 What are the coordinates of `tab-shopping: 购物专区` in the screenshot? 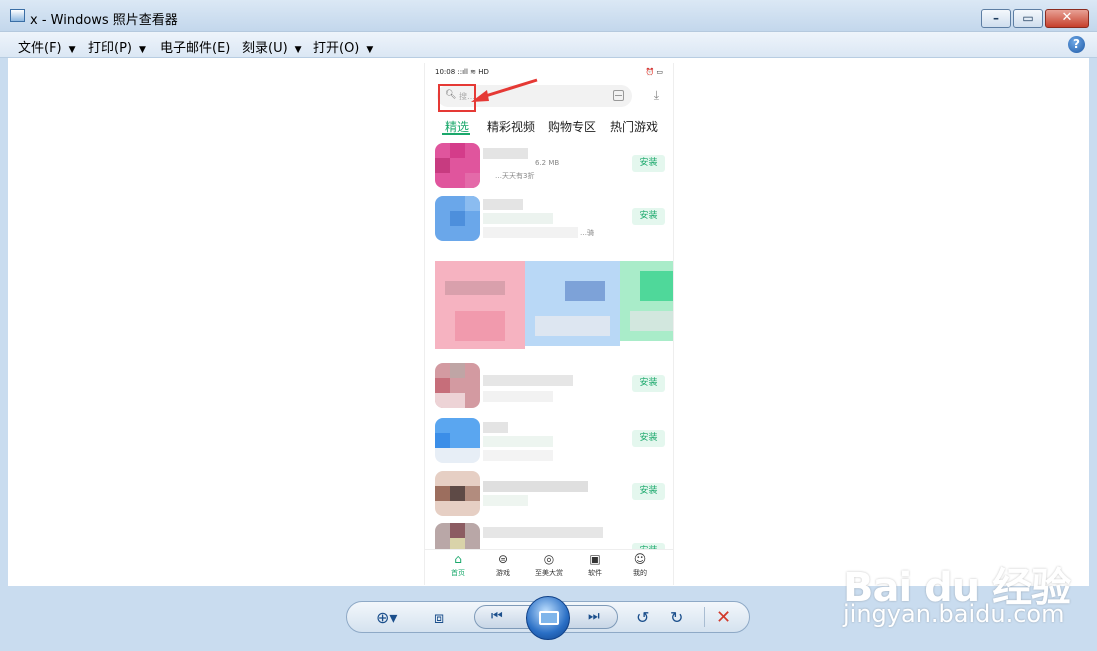 It's located at (572, 126).